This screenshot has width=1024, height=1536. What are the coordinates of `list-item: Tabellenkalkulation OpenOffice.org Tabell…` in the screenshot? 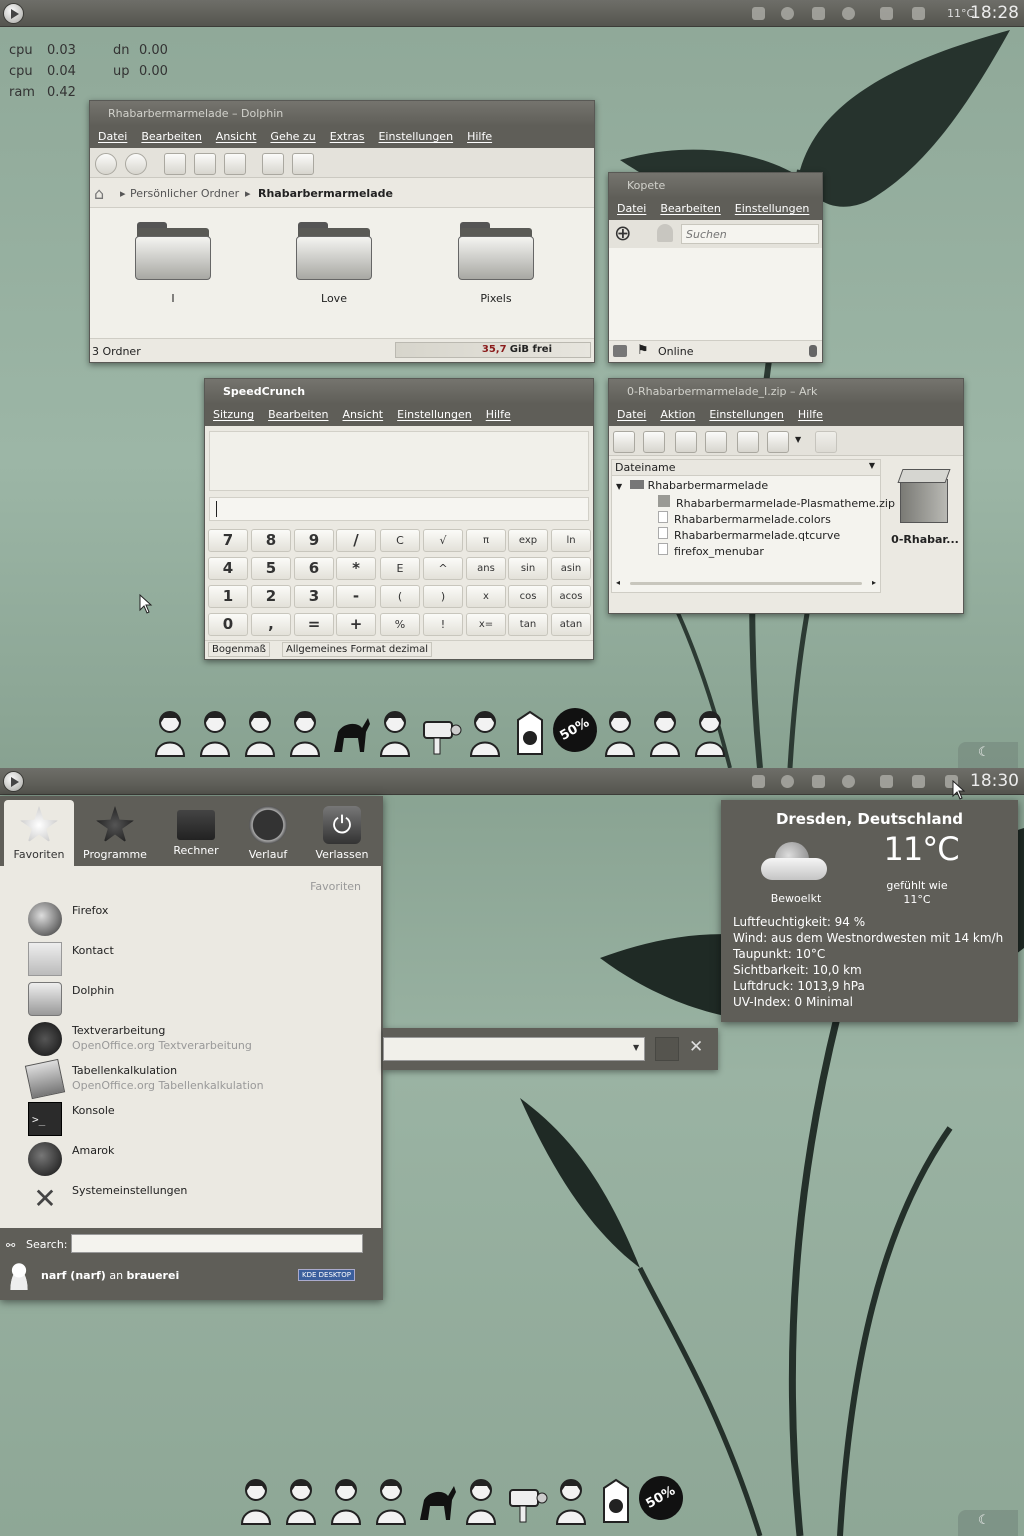 It's located at (196, 1079).